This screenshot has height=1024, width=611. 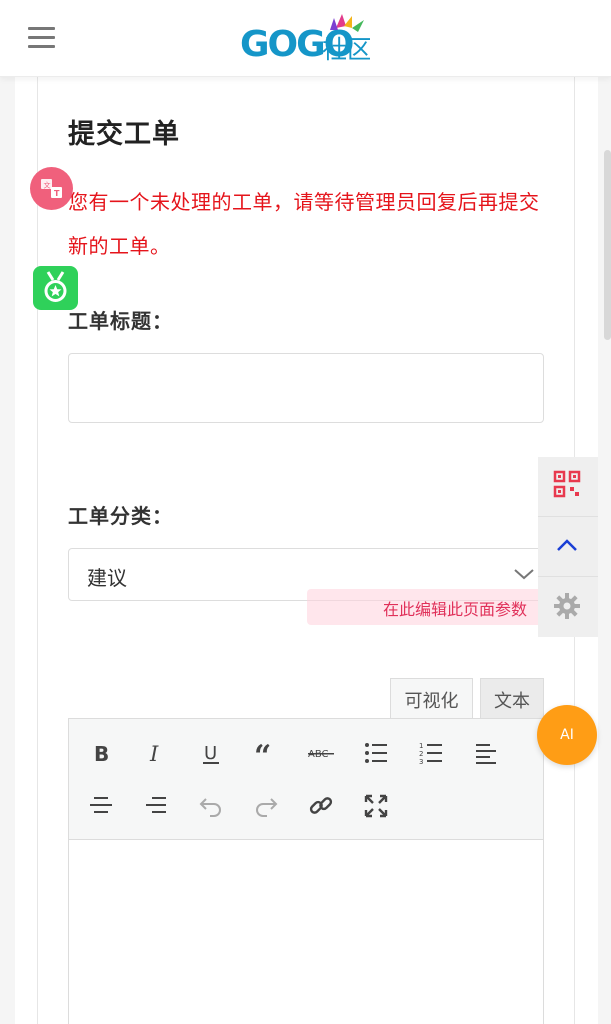 What do you see at coordinates (306, 388) in the screenshot?
I see `ticket-title-input` at bounding box center [306, 388].